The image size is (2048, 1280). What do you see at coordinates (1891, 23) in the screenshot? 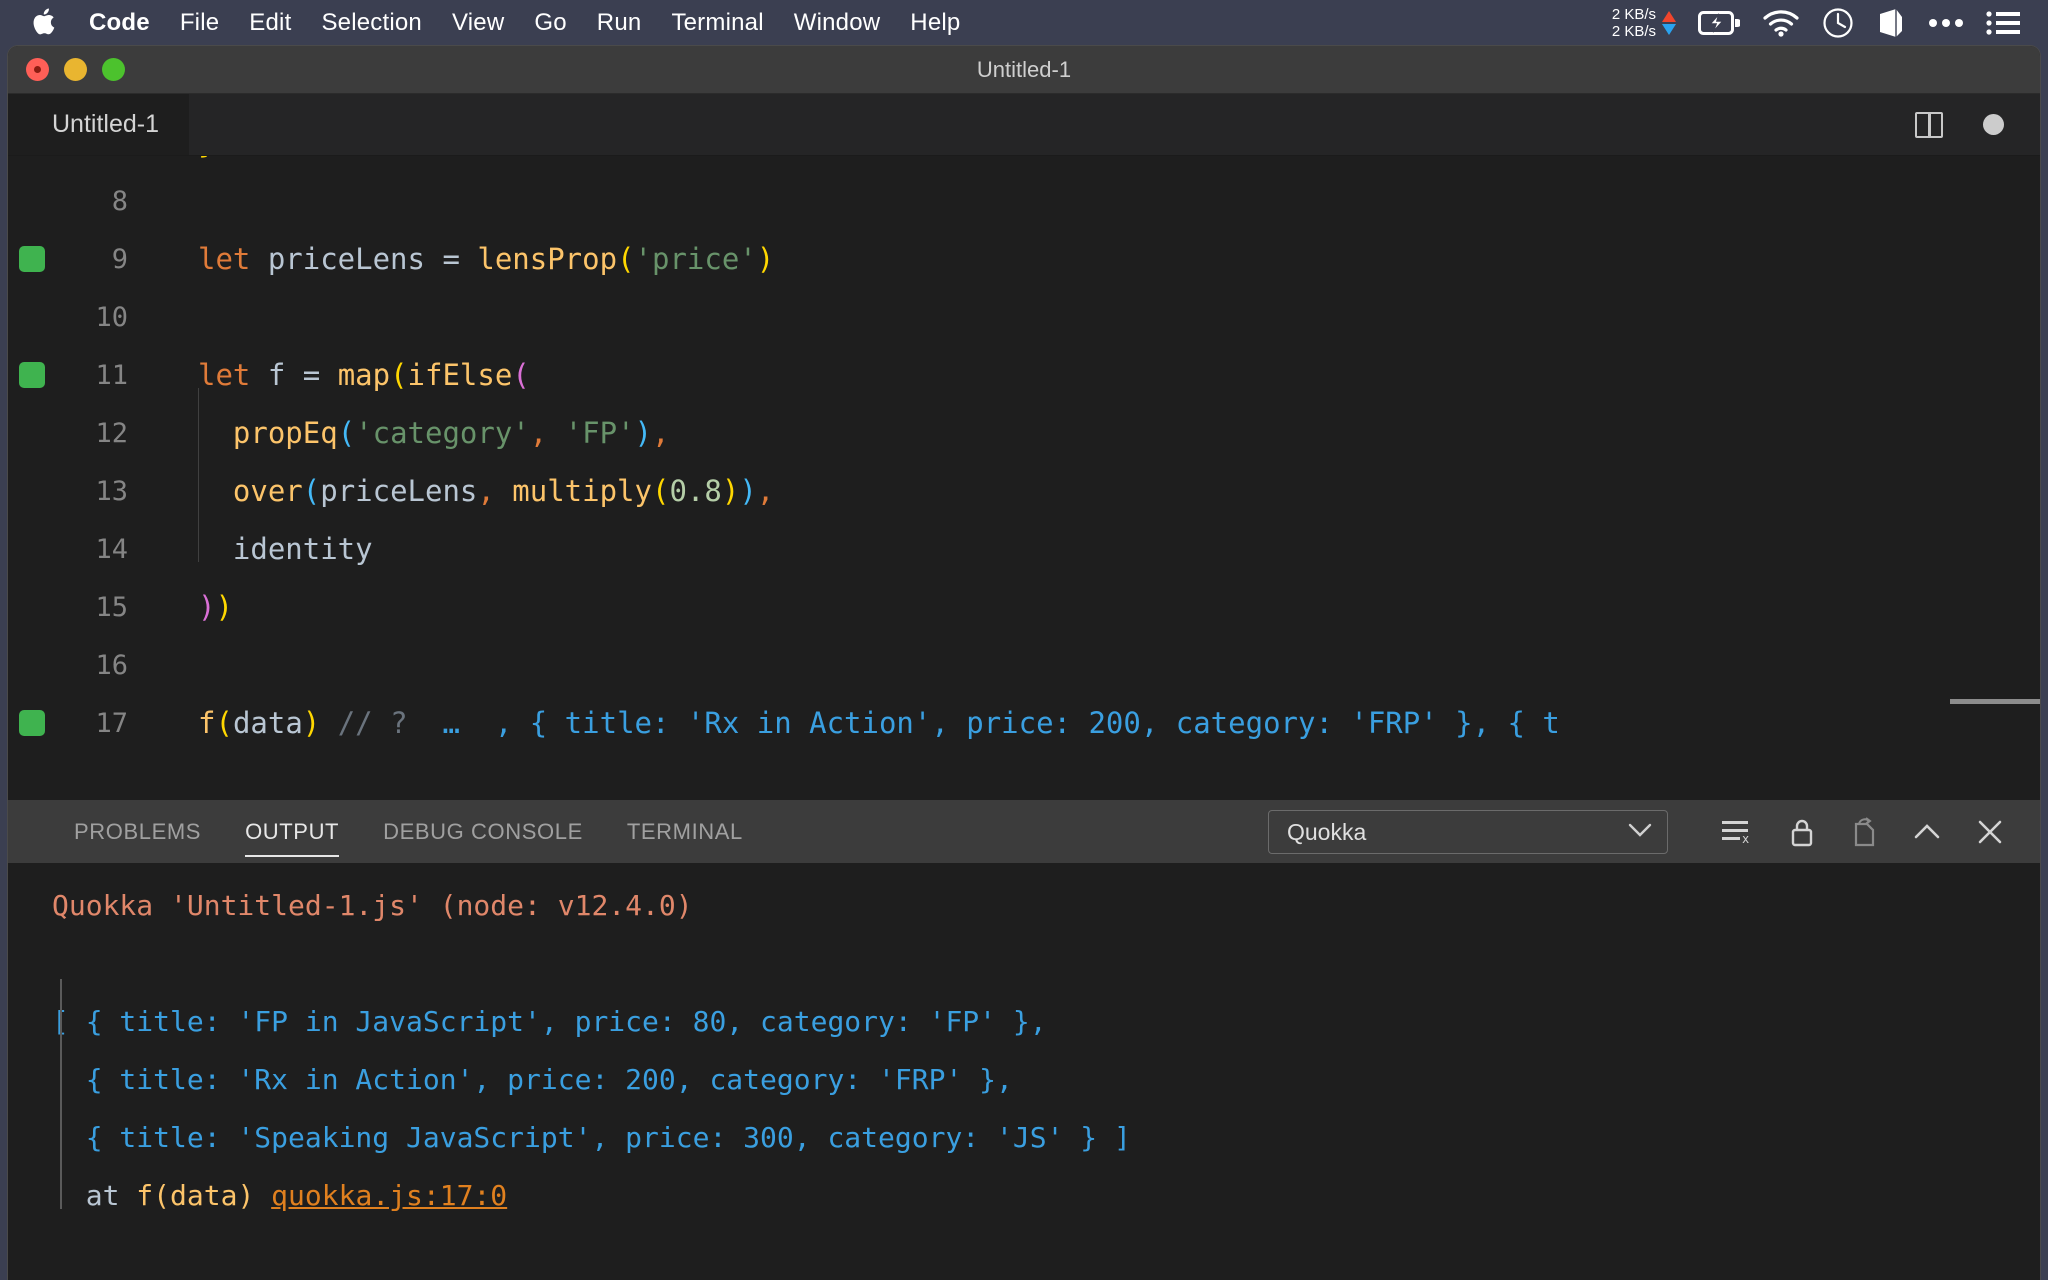
I see `dropbox-icon` at bounding box center [1891, 23].